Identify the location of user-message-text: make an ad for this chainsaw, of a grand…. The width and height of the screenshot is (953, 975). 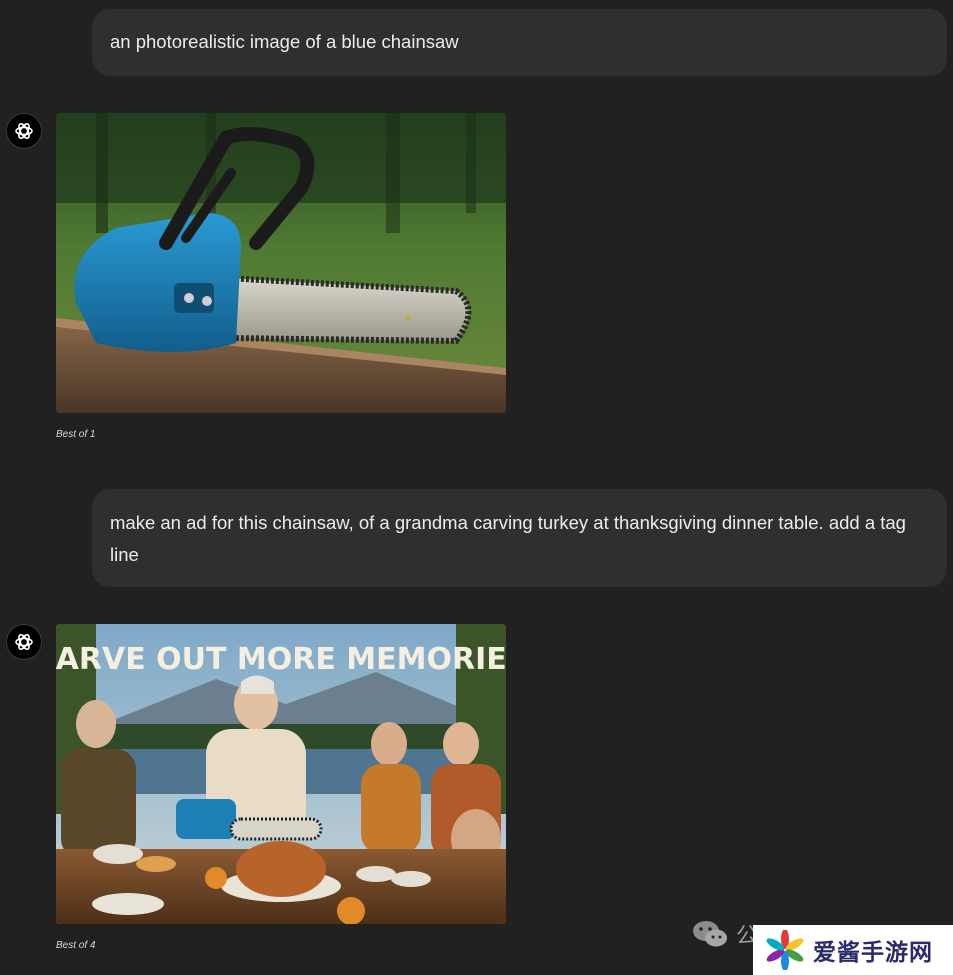
(508, 538).